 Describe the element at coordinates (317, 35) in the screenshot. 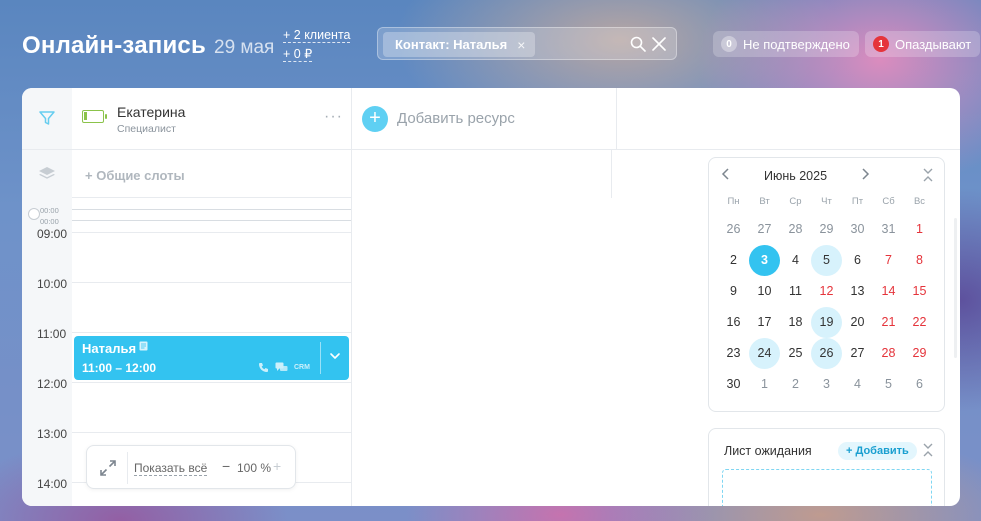

I see `clients-count-link: + 2 клиента` at that location.